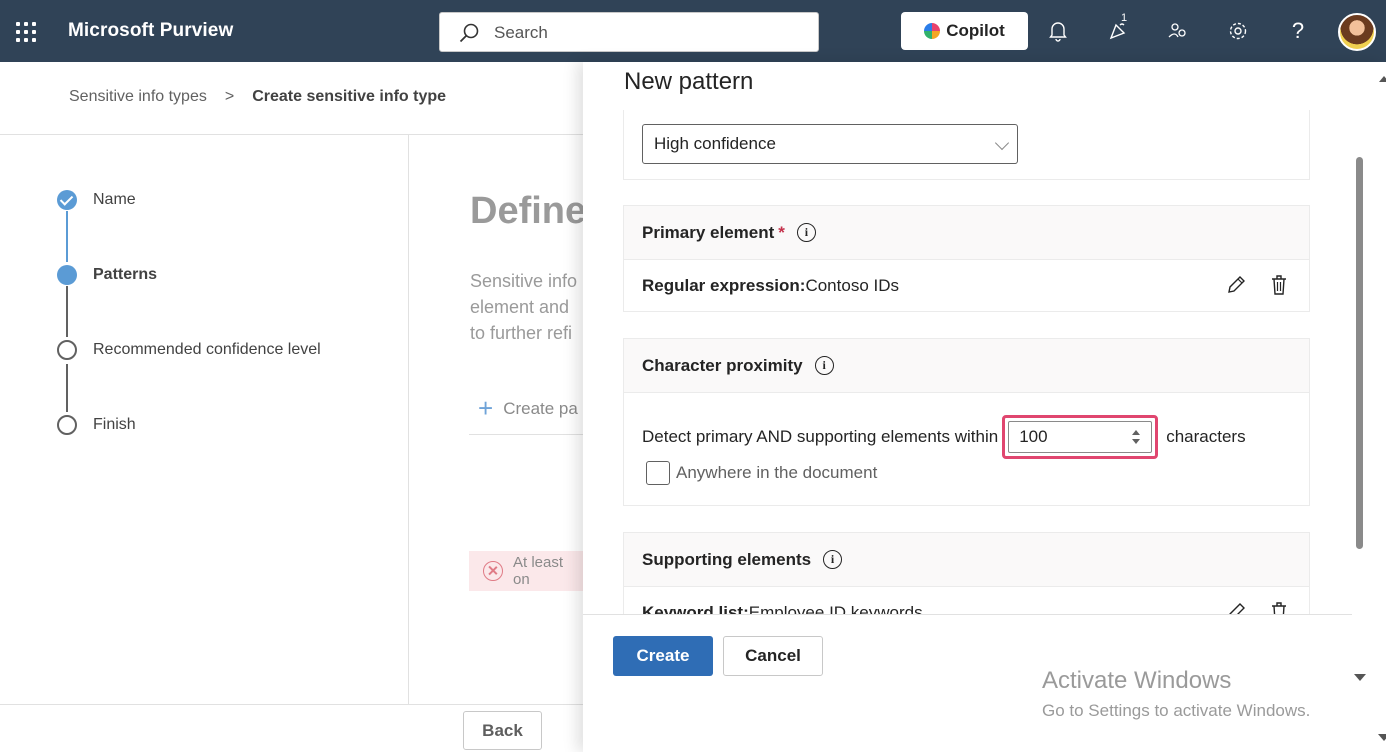  Describe the element at coordinates (966, 233) in the screenshot. I see `section-header: Primary element * i` at that location.